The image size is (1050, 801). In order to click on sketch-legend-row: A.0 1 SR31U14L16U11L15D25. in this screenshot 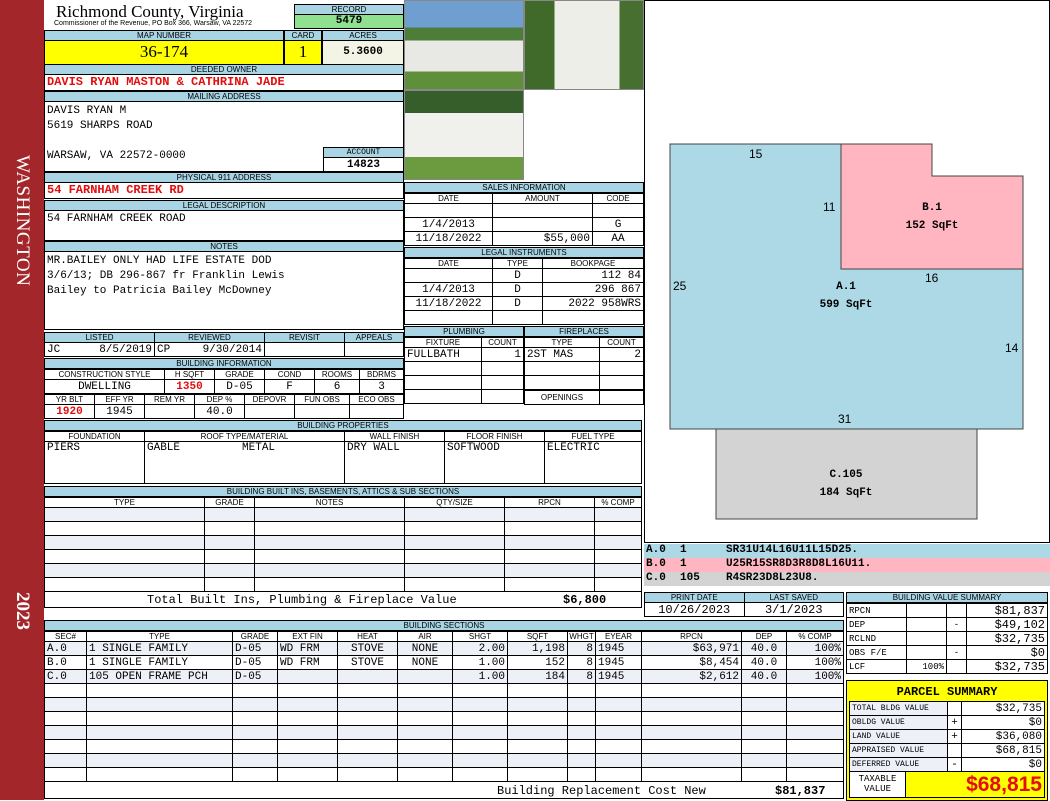, I will do `click(847, 551)`.